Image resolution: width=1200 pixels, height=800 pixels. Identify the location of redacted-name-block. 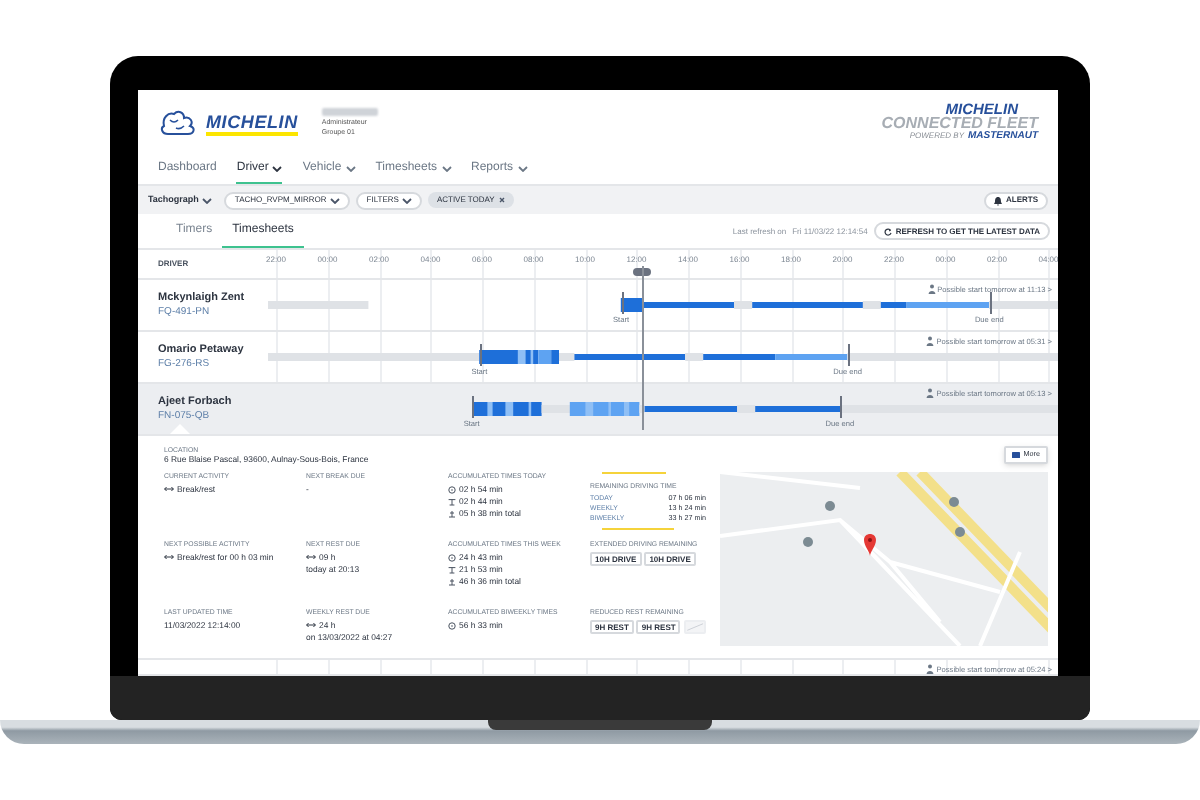
(349, 112).